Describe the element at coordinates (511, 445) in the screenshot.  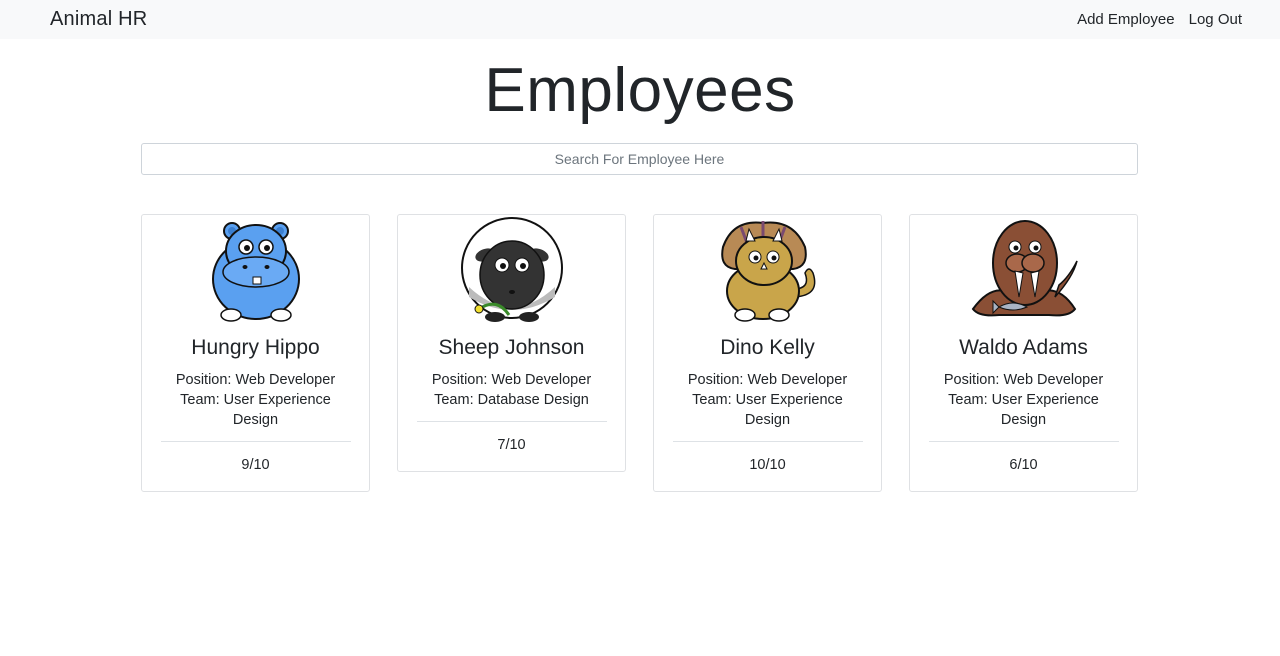
I see `employee-rating: 7/10` at that location.